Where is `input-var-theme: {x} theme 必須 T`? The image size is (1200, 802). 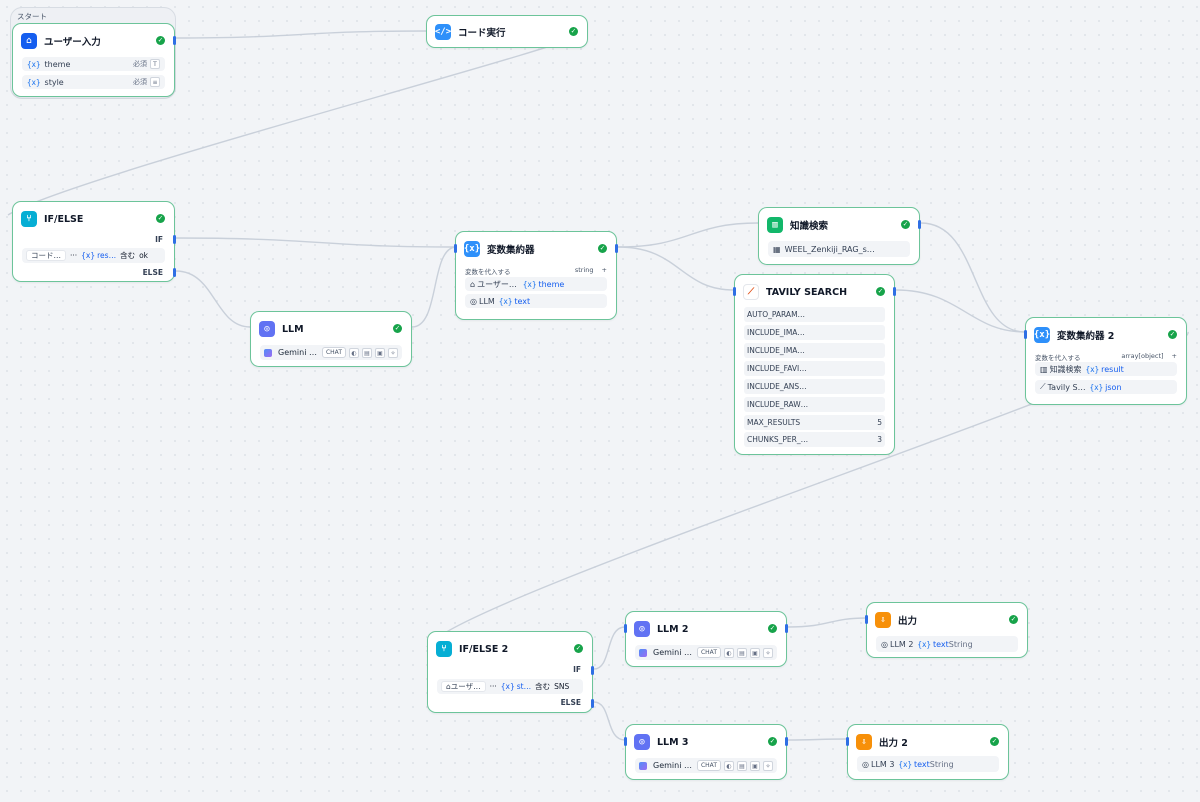 input-var-theme: {x} theme 必須 T is located at coordinates (93, 64).